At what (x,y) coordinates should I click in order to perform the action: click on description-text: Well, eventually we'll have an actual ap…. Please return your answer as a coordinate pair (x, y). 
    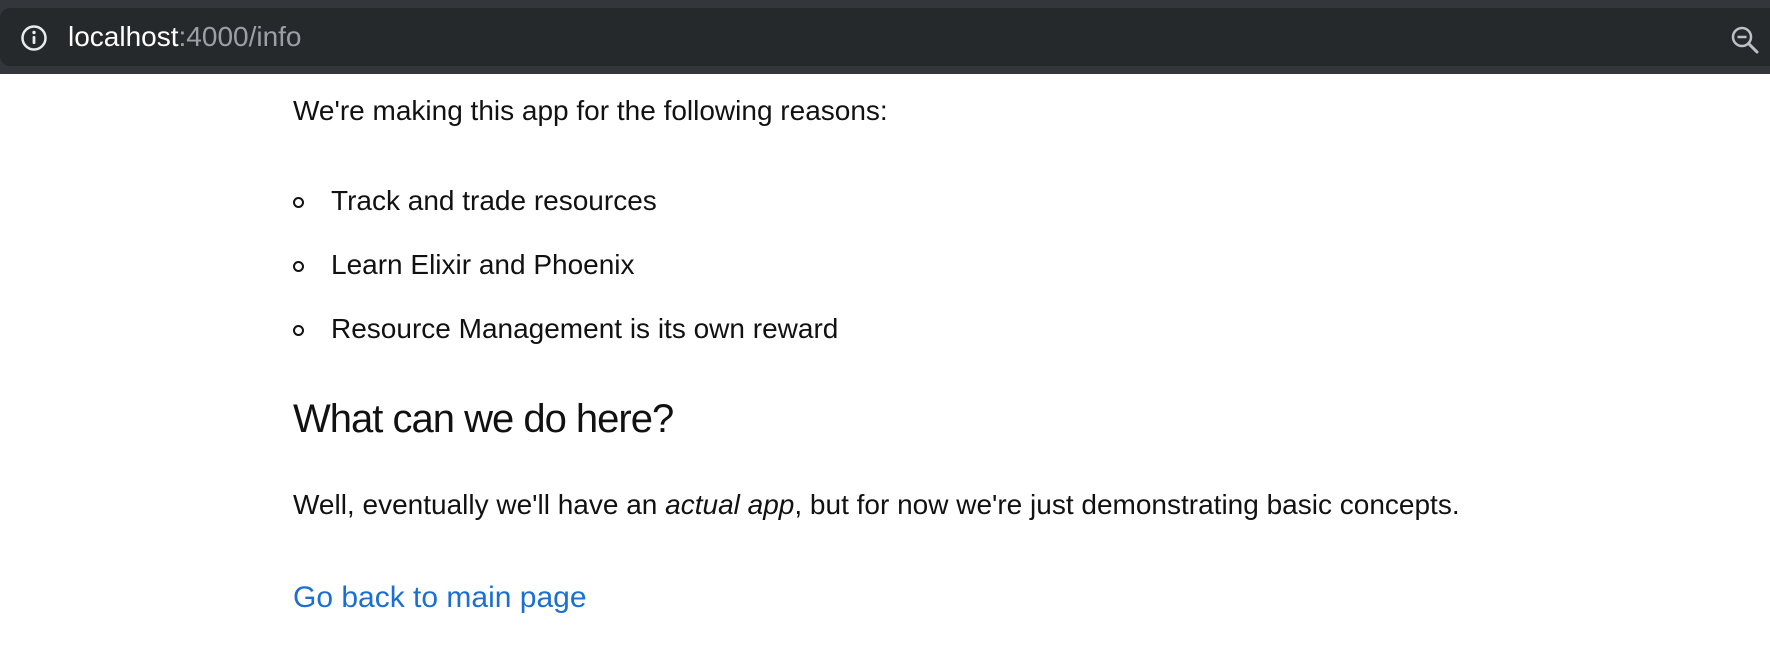
    Looking at the image, I should click on (876, 505).